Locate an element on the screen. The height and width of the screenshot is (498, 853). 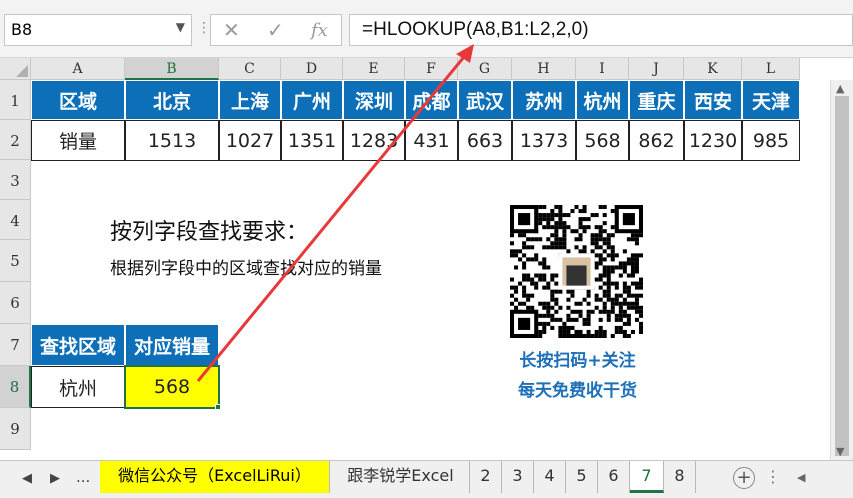
name-box-value: B8 is located at coordinates (22, 29).